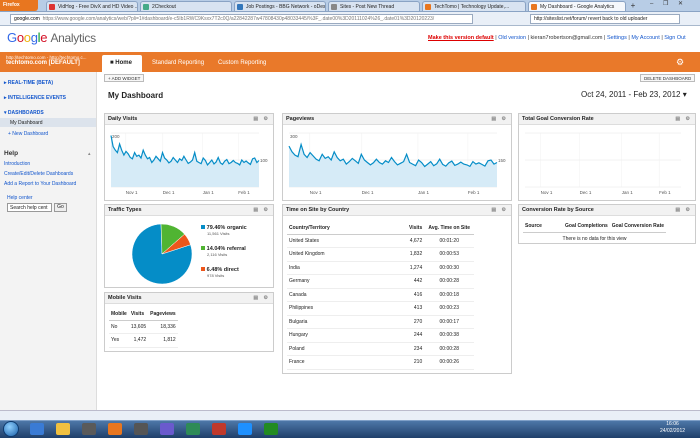 The height and width of the screenshot is (438, 700). I want to click on date-range-picker: Oct 24, 2011 - Feb 23, 2012 ▾, so click(634, 94).